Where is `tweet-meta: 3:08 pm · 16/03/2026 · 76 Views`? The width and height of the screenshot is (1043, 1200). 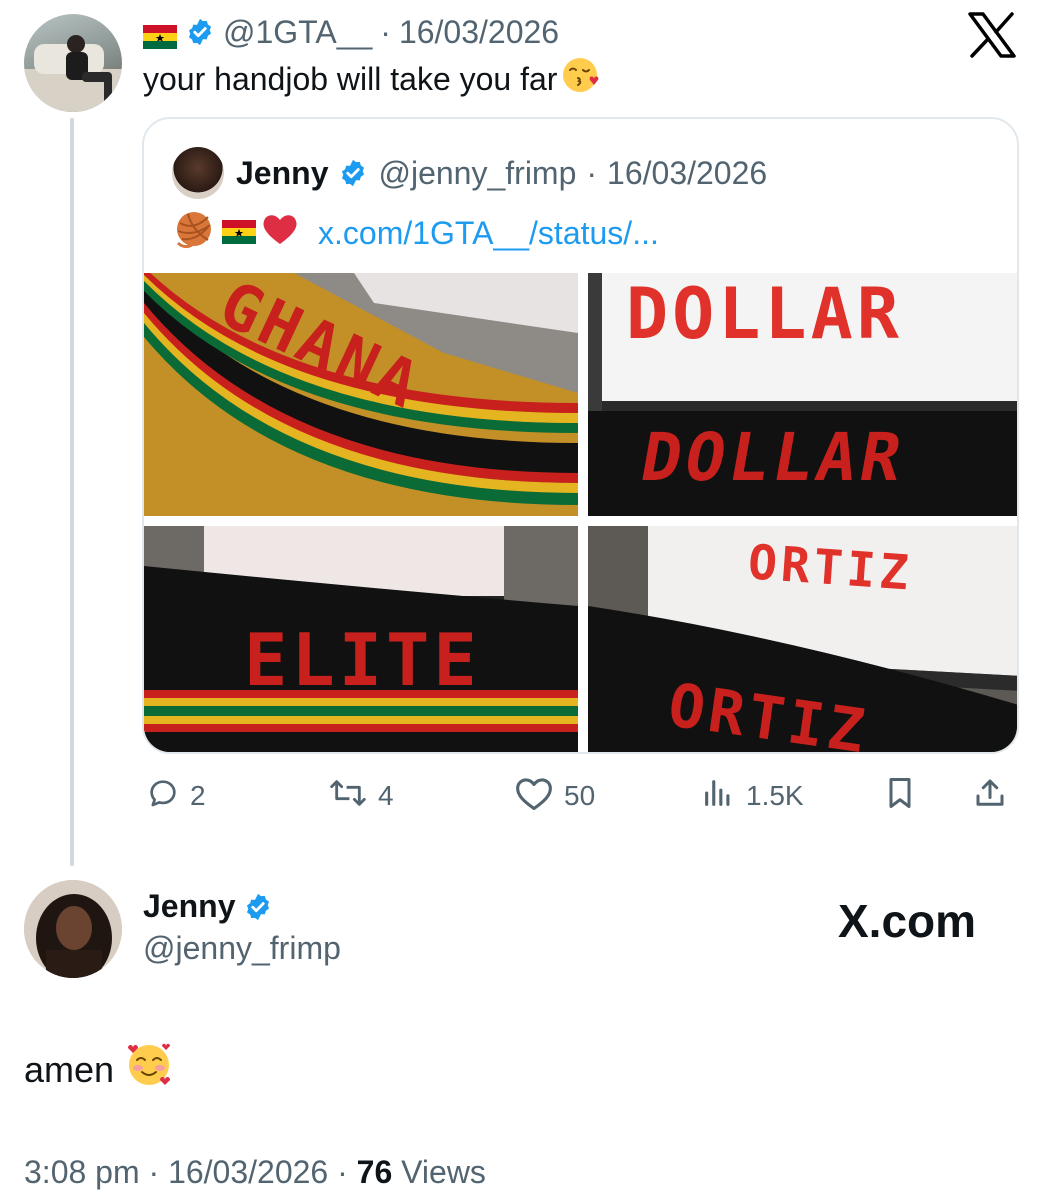
tweet-meta: 3:08 pm · 16/03/2026 · 76 Views is located at coordinates (255, 1172).